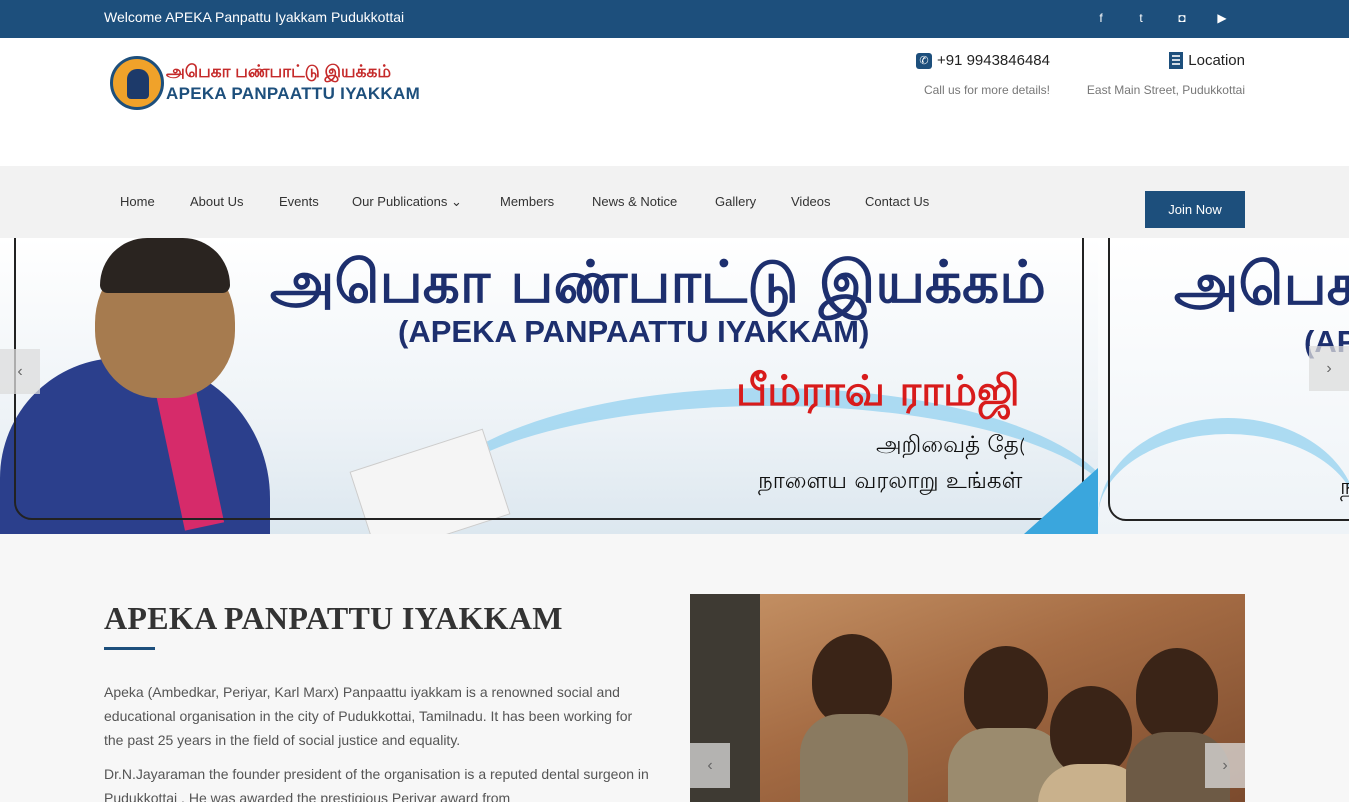 Image resolution: width=1349 pixels, height=802 pixels. Describe the element at coordinates (1165, 90) in the screenshot. I see `location-address: East Main Street, Pudukkottai` at that location.